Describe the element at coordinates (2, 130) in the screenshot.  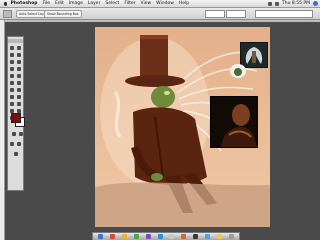
I see `vertical-ruler` at that location.